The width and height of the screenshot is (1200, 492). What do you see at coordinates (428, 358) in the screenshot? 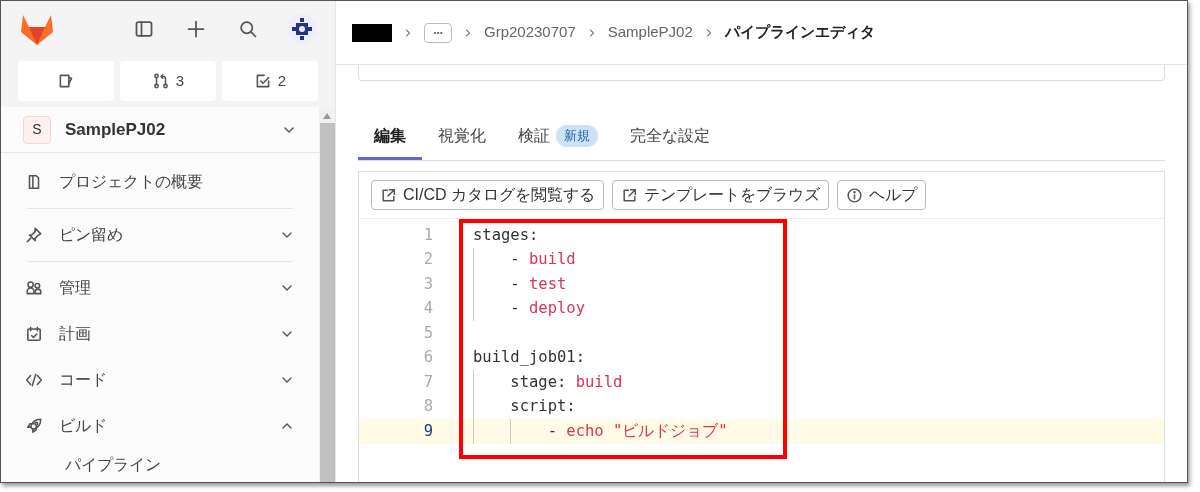
I see `line-number: 6` at bounding box center [428, 358].